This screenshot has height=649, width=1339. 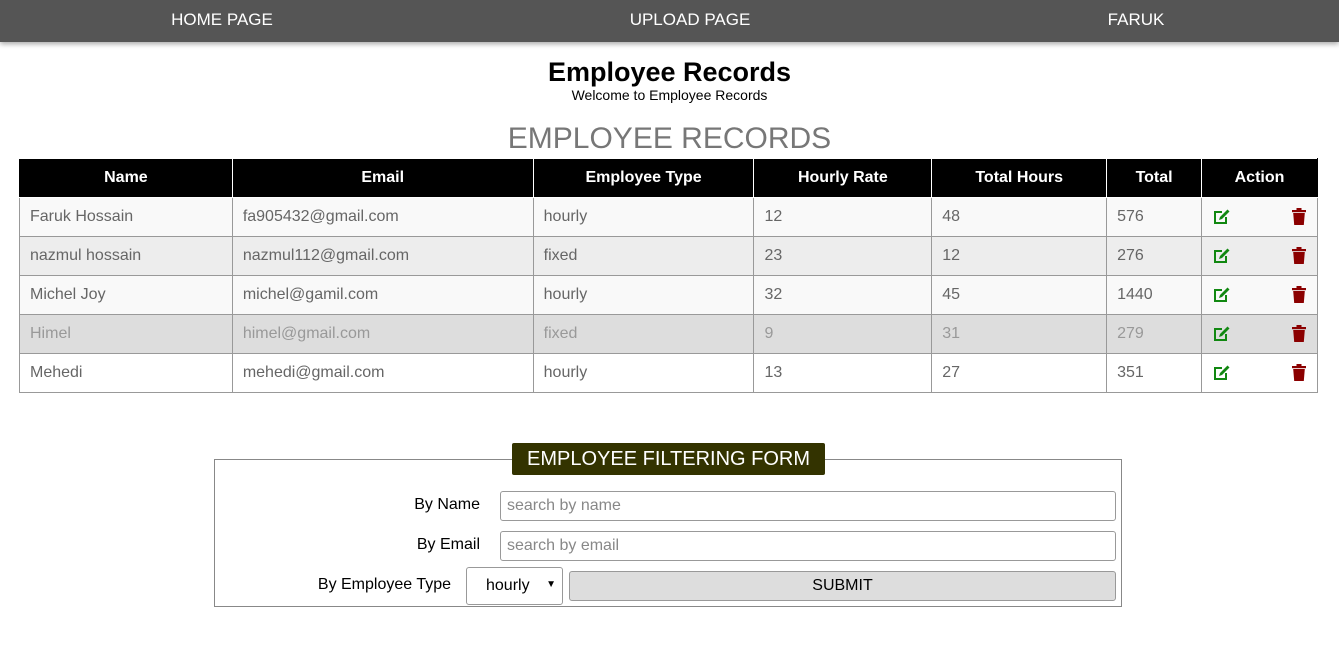 I want to click on cell-total: 279, so click(x=1154, y=334).